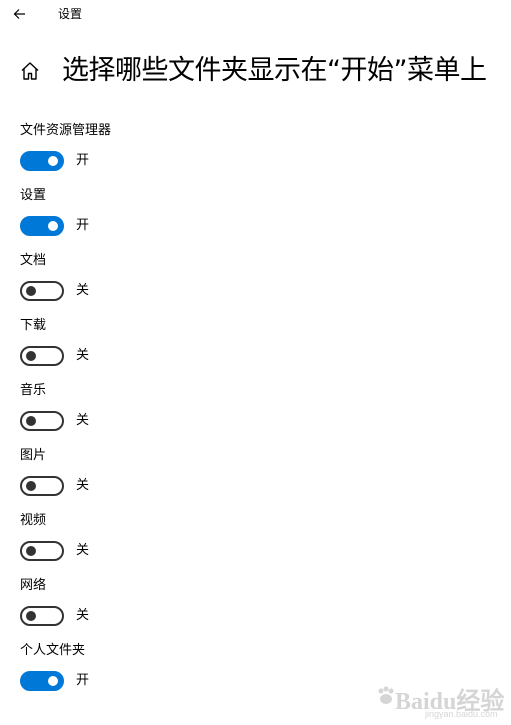 The image size is (511, 725). Describe the element at coordinates (33, 585) in the screenshot. I see `setting-label: 网络` at that location.